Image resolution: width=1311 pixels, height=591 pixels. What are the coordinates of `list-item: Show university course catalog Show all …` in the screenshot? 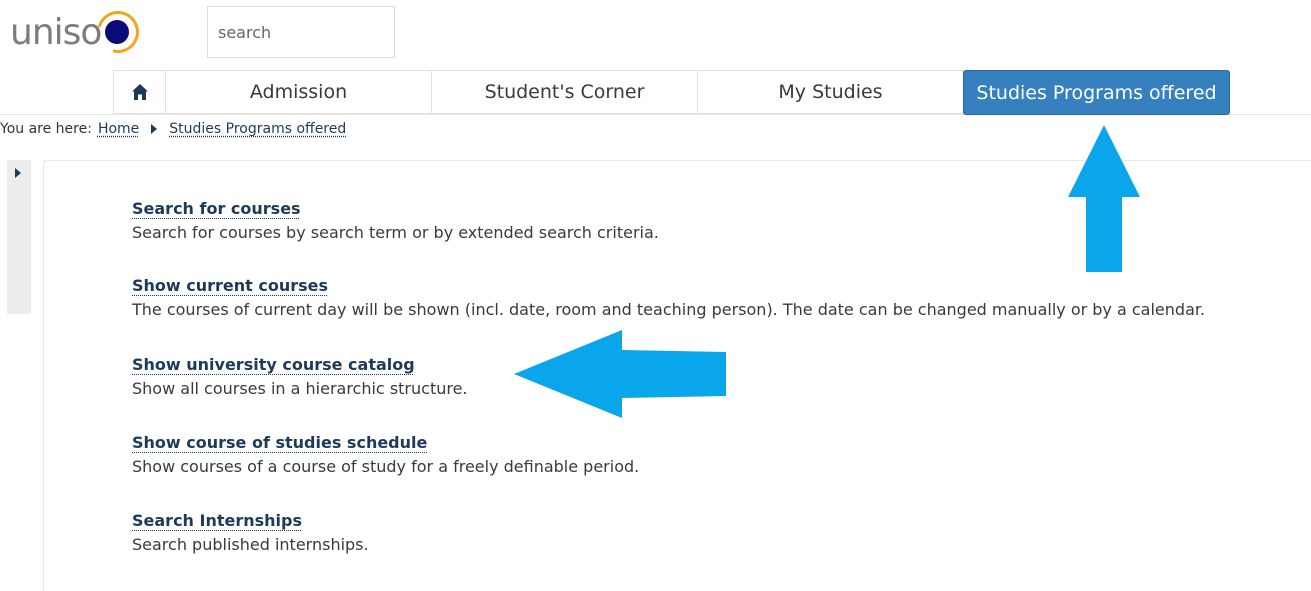 It's located at (300, 376).